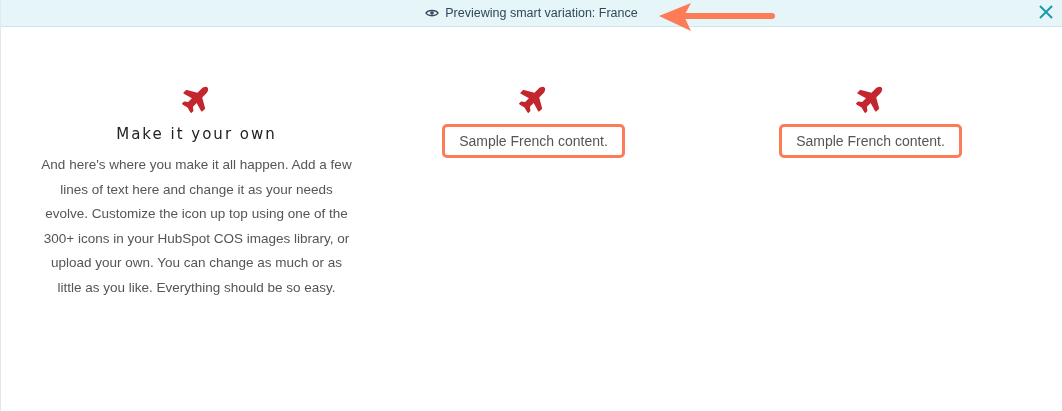 The image size is (1062, 411). Describe the element at coordinates (432, 13) in the screenshot. I see `eye-icon` at that location.